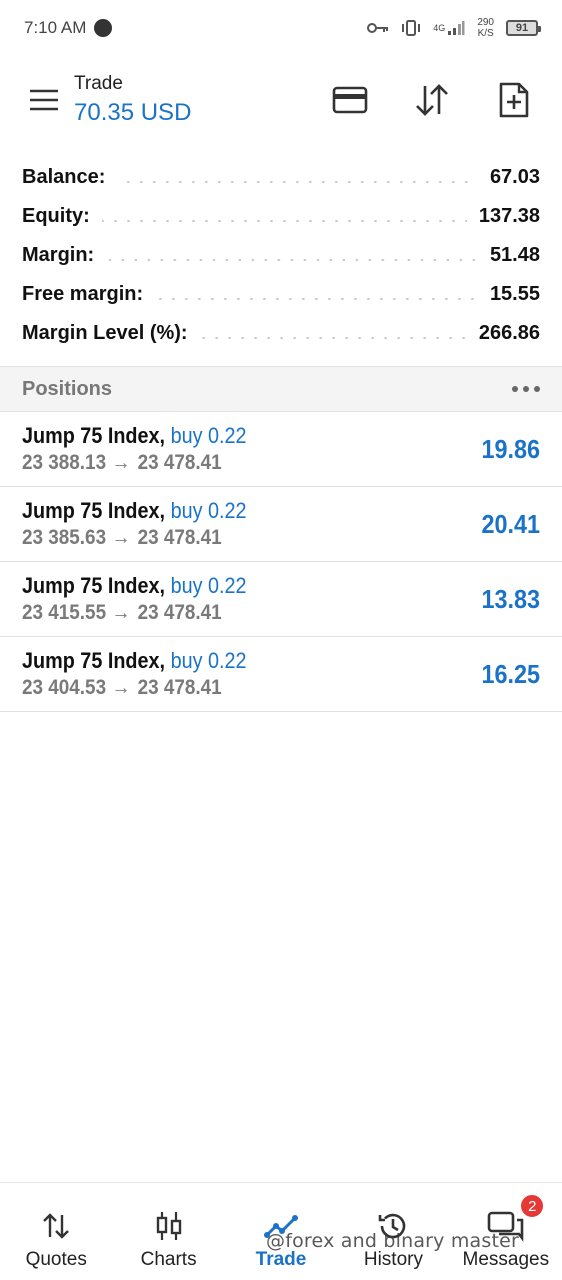 The image size is (562, 1280). I want to click on credit-card-icon, so click(350, 100).